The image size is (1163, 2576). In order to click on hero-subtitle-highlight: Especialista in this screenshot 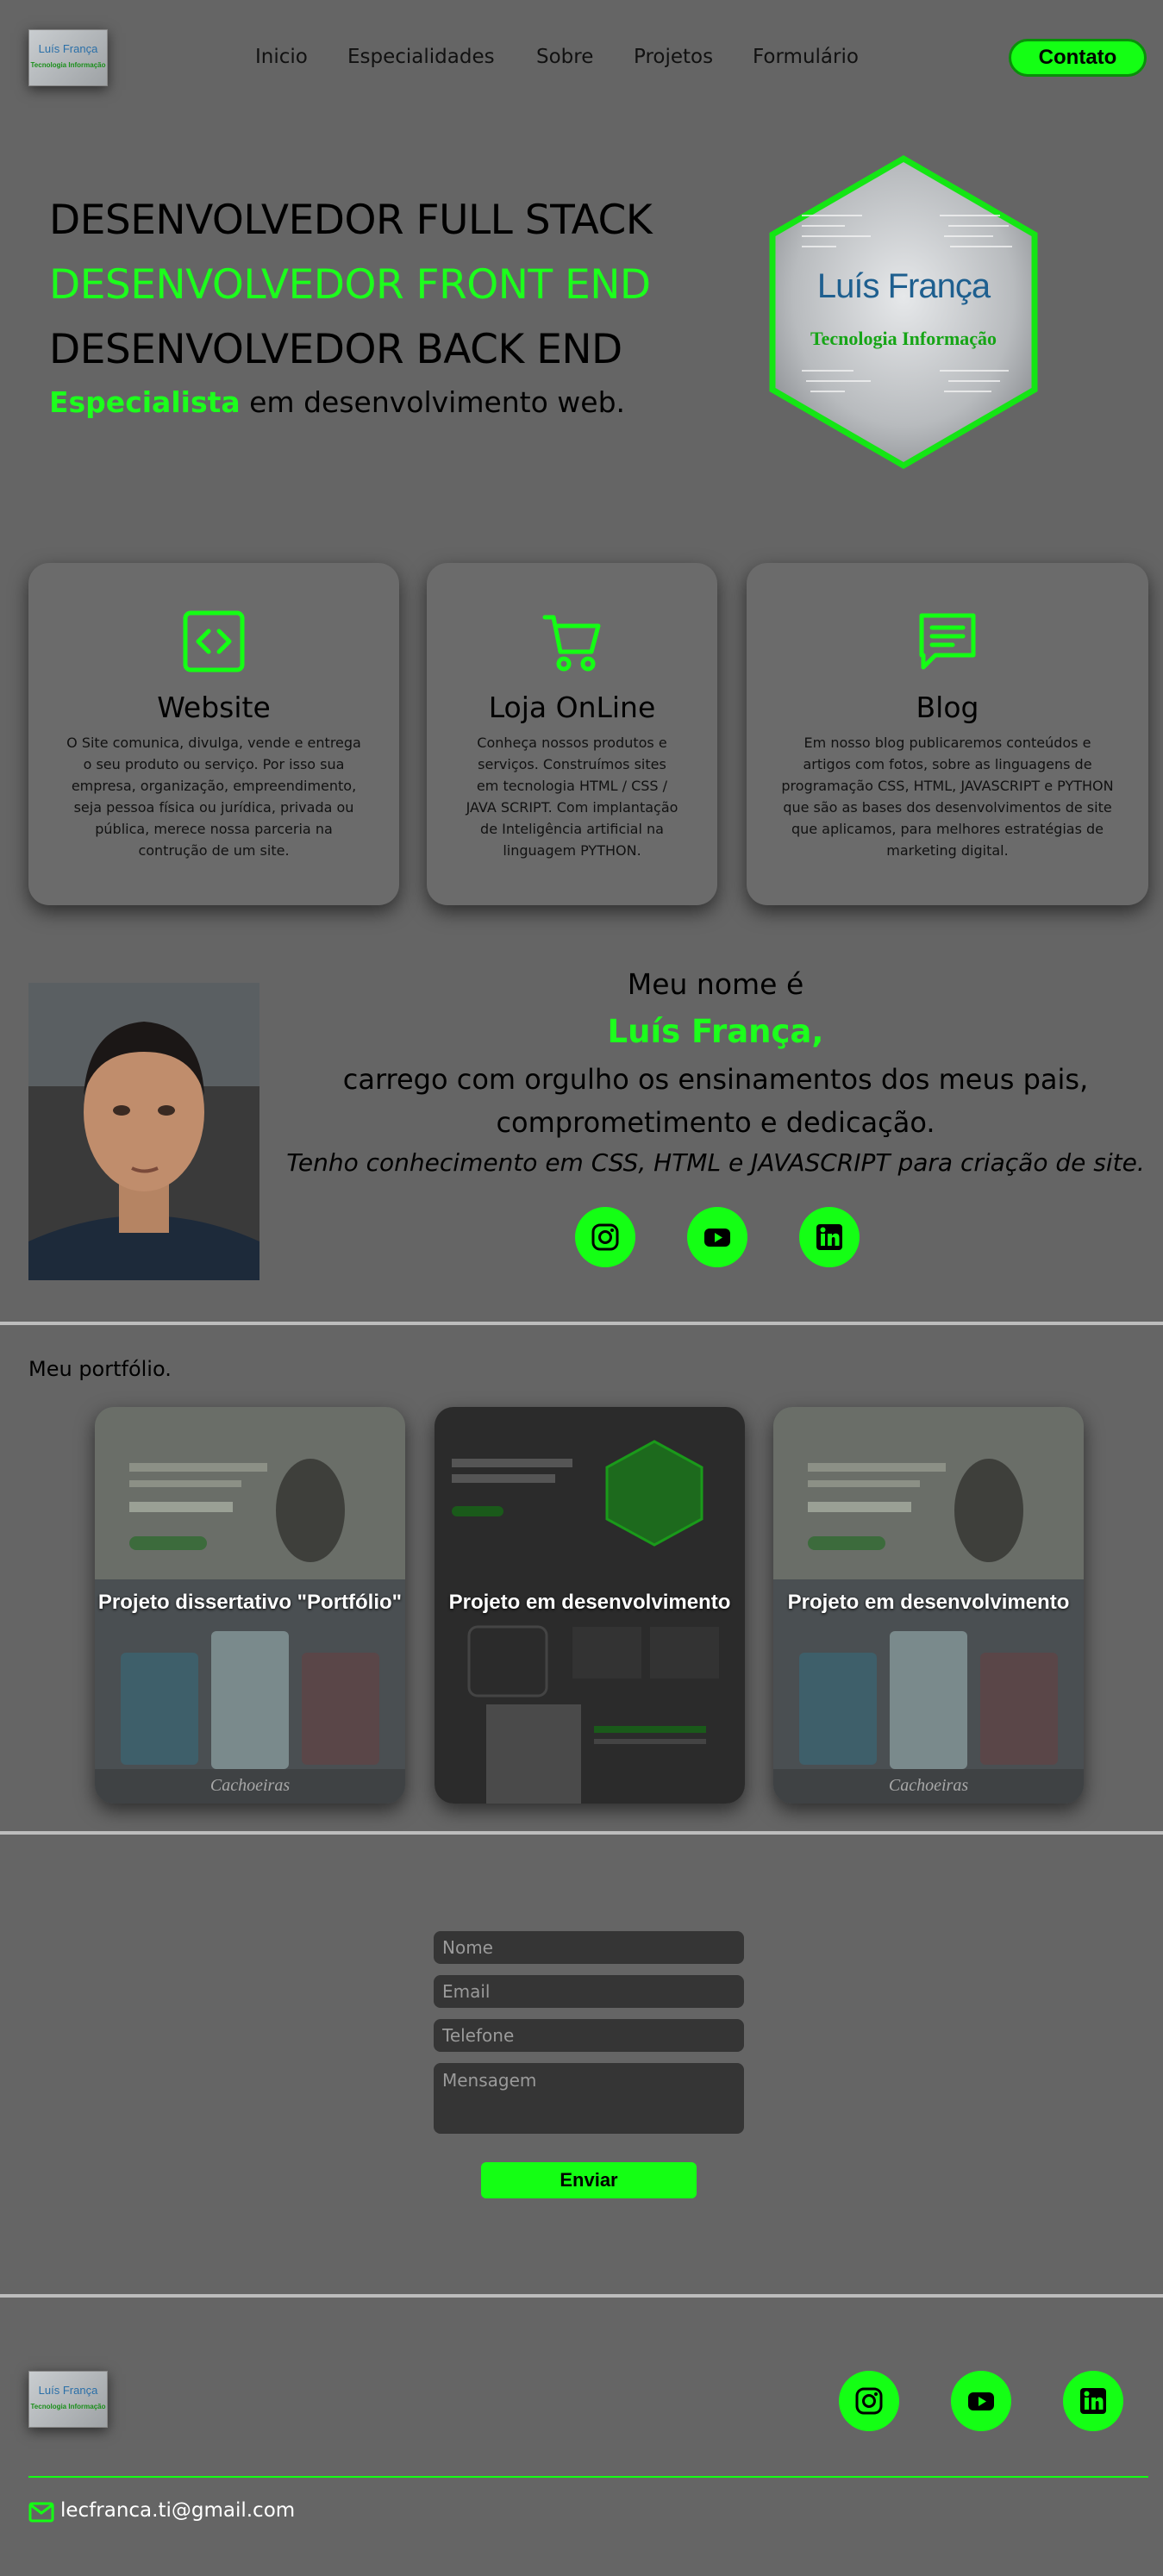, I will do `click(145, 402)`.